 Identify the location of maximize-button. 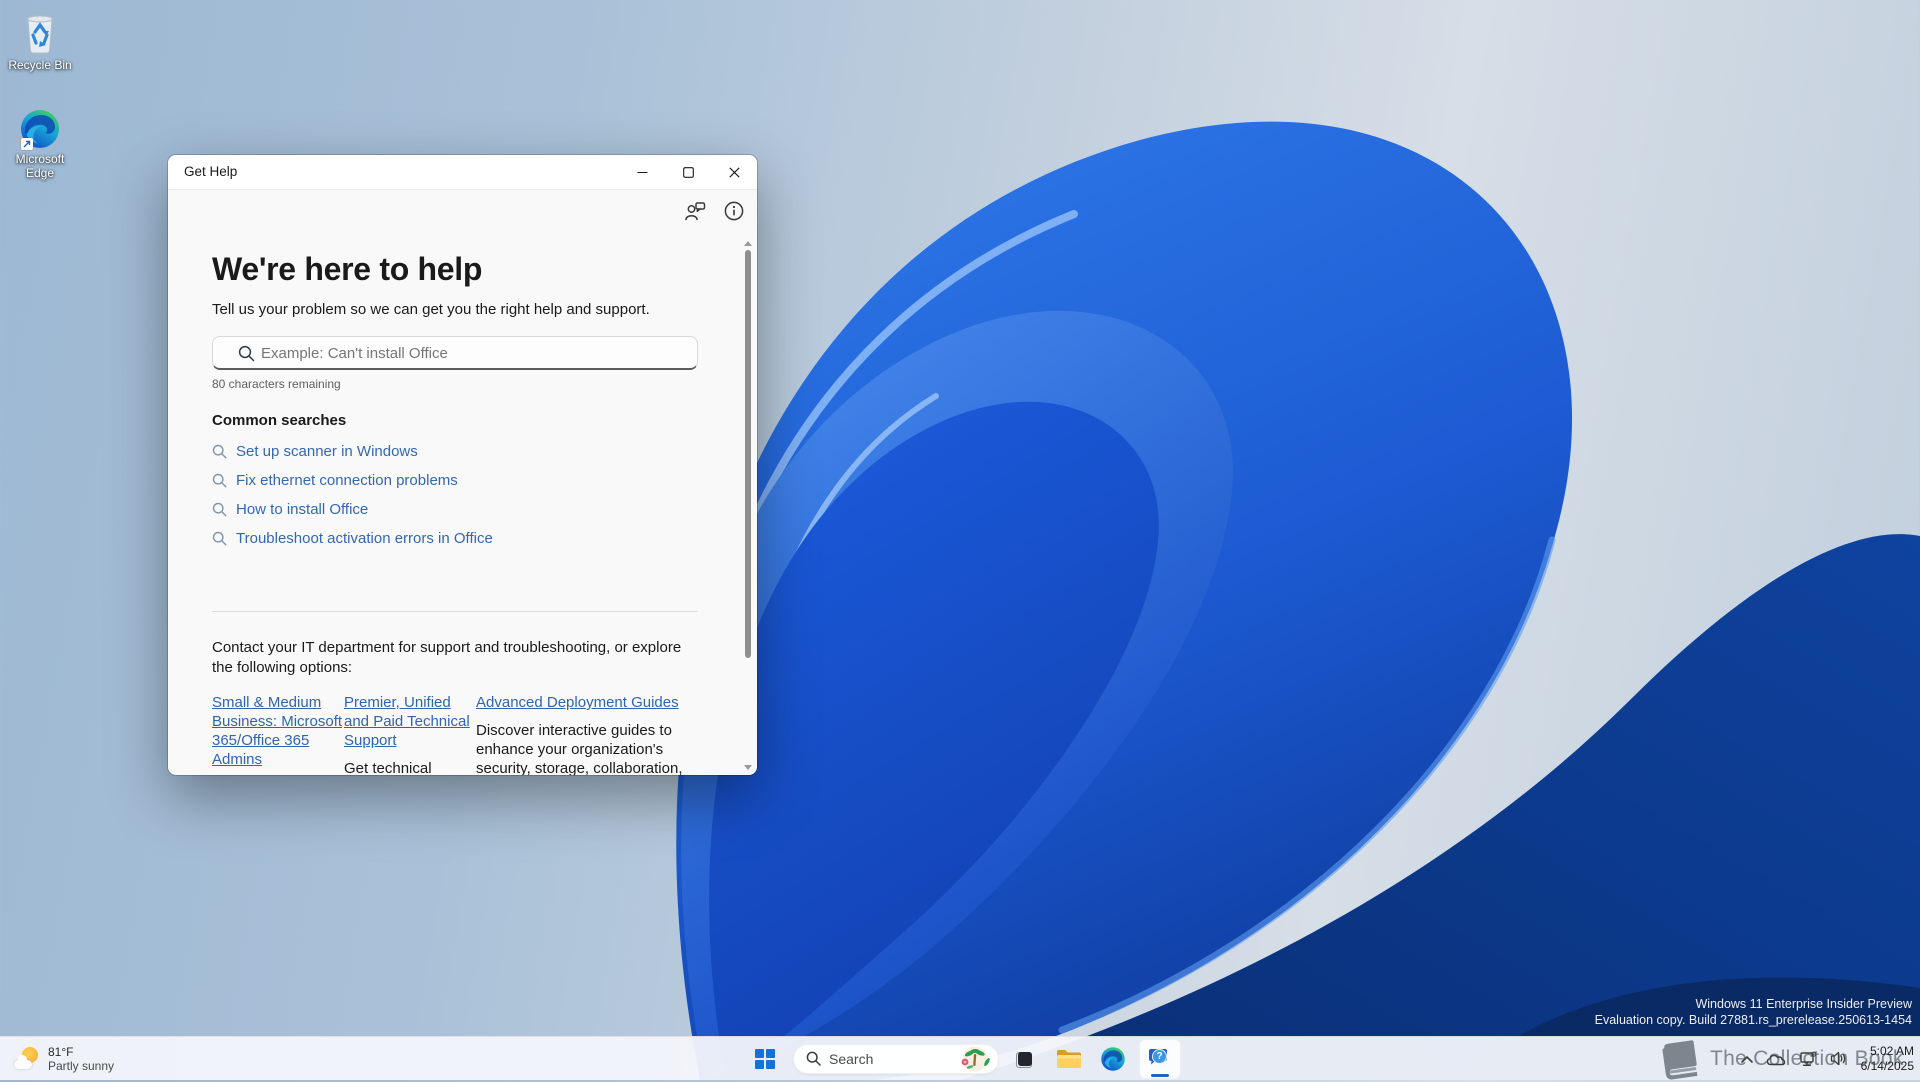
(688, 172).